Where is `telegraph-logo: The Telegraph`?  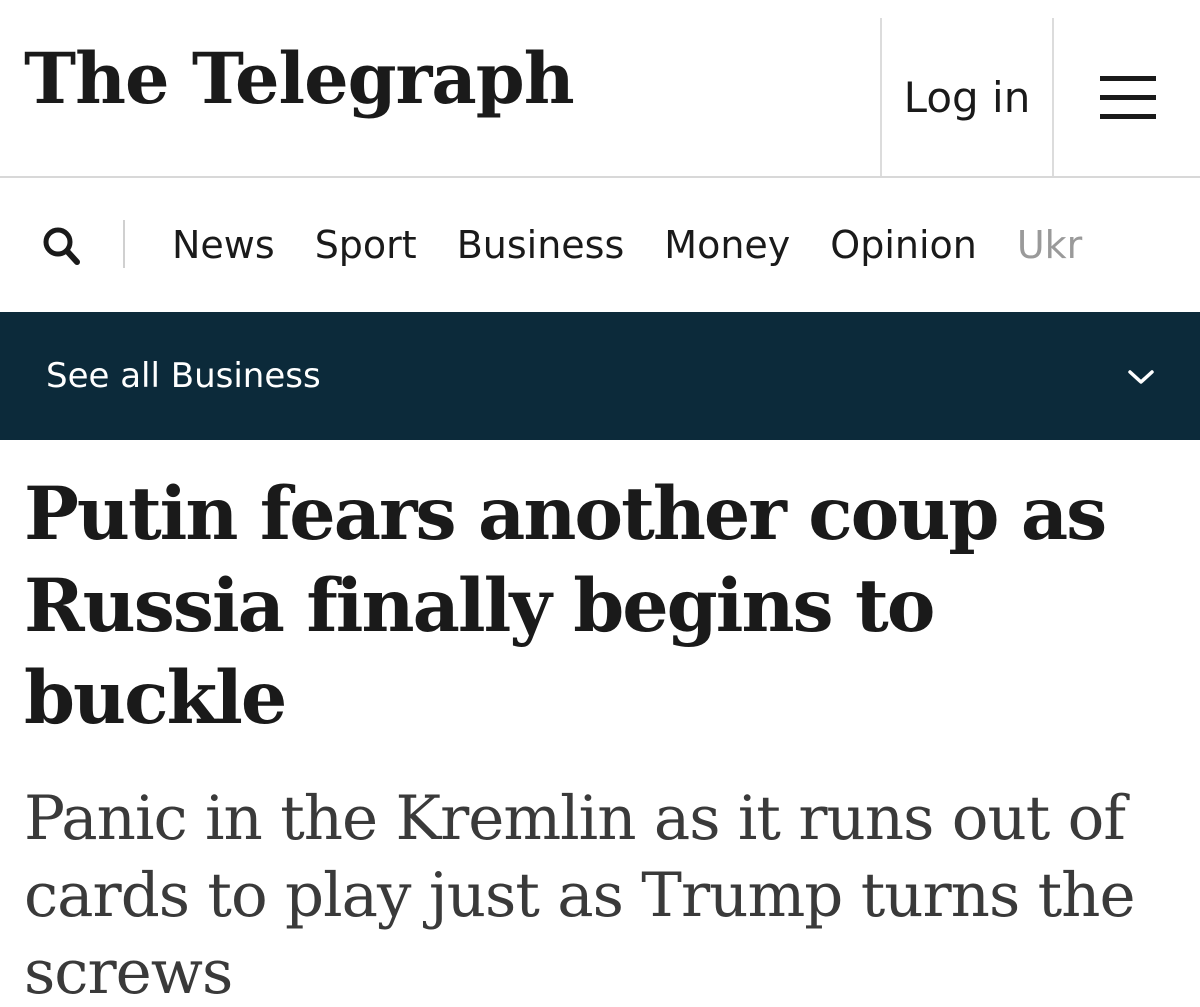 telegraph-logo: The Telegraph is located at coordinates (299, 79).